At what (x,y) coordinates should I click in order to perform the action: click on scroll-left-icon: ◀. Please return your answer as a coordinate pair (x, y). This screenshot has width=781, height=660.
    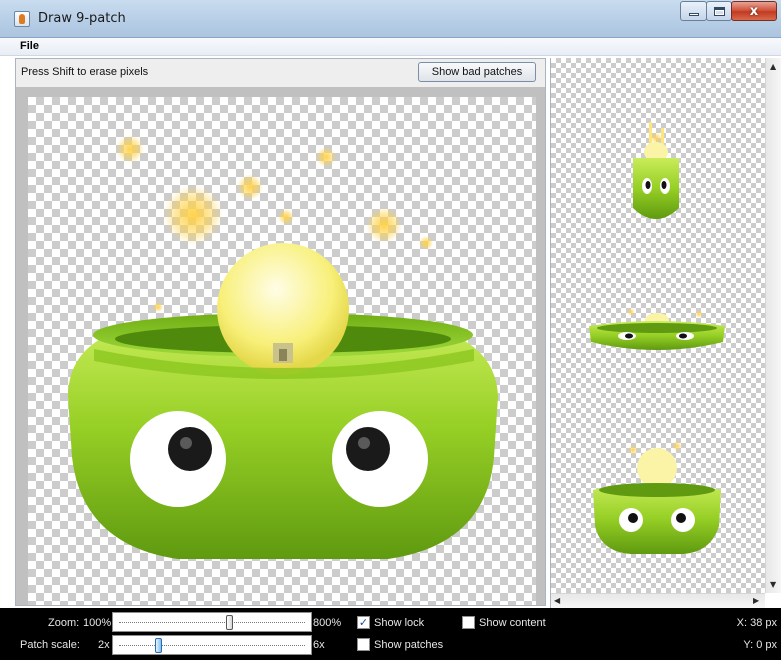
    Looking at the image, I should click on (557, 600).